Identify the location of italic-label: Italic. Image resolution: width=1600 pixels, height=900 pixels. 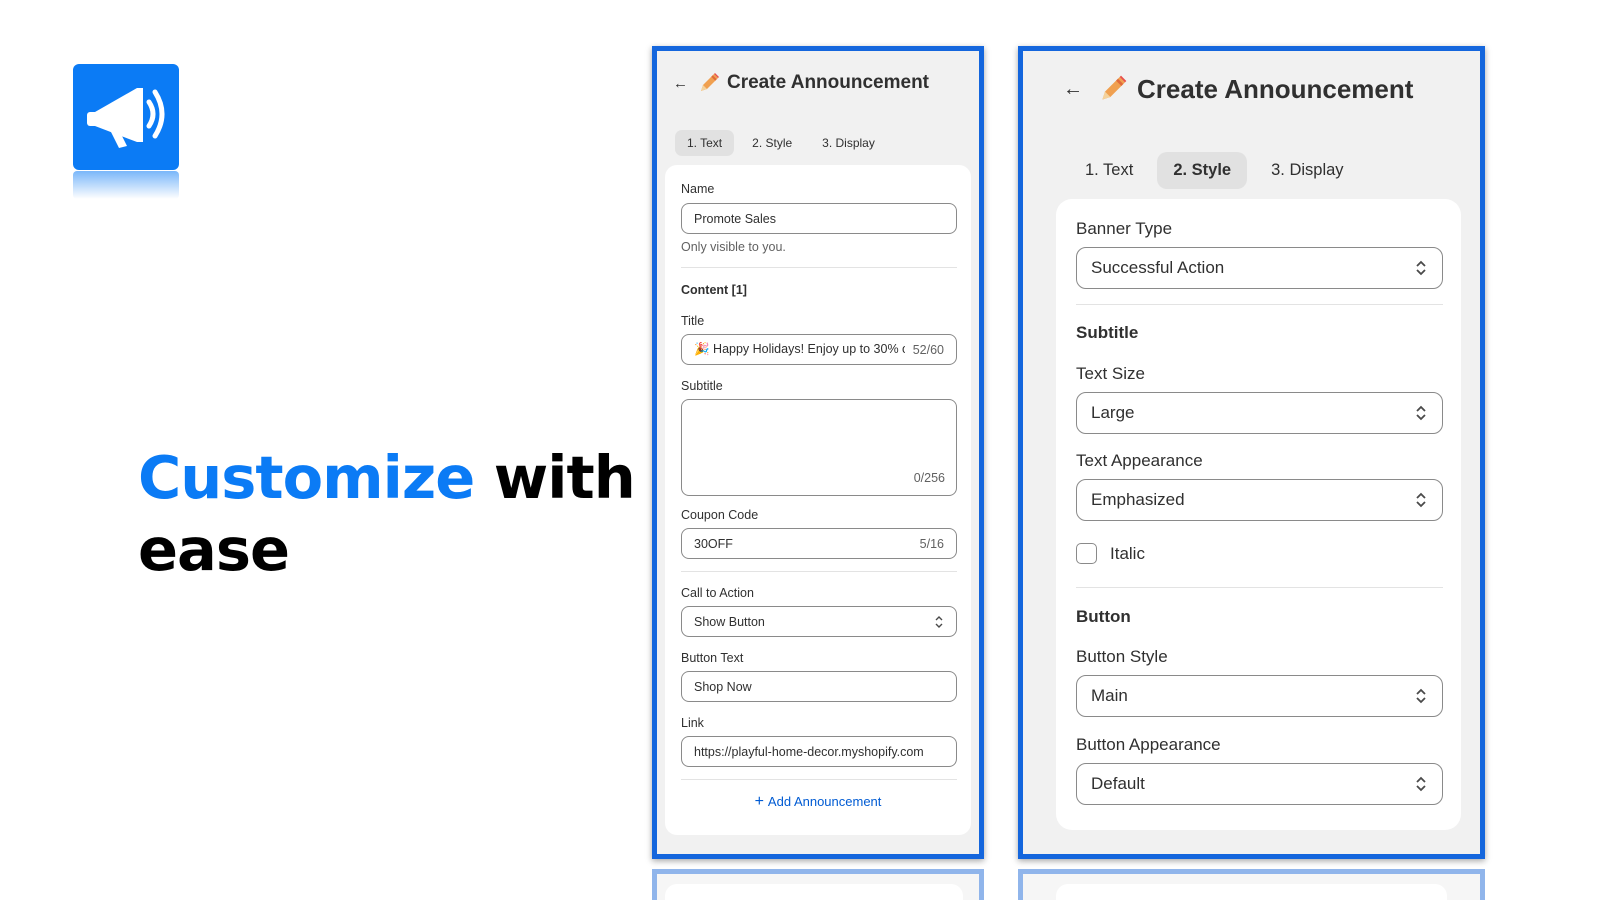
(1127, 553).